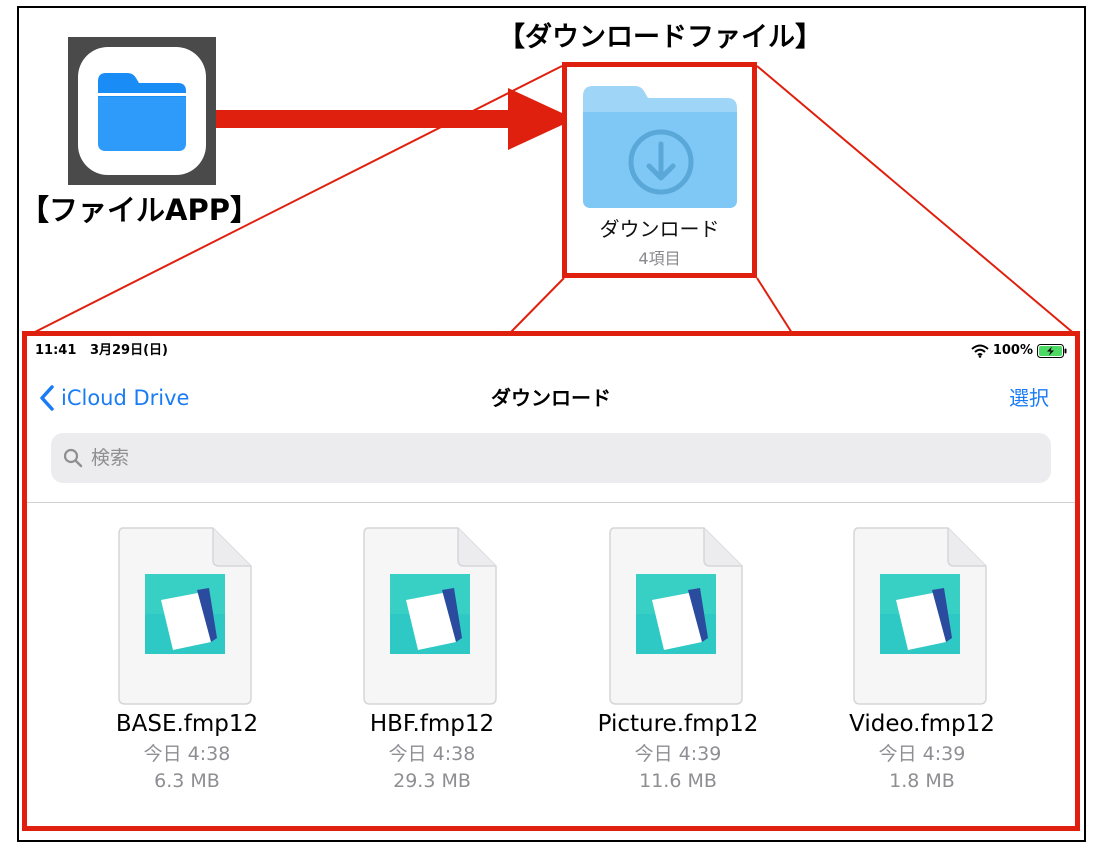 The height and width of the screenshot is (850, 1102). What do you see at coordinates (551, 351) in the screenshot?
I see `status-bar: 11:41 3月29日(日) 100%` at bounding box center [551, 351].